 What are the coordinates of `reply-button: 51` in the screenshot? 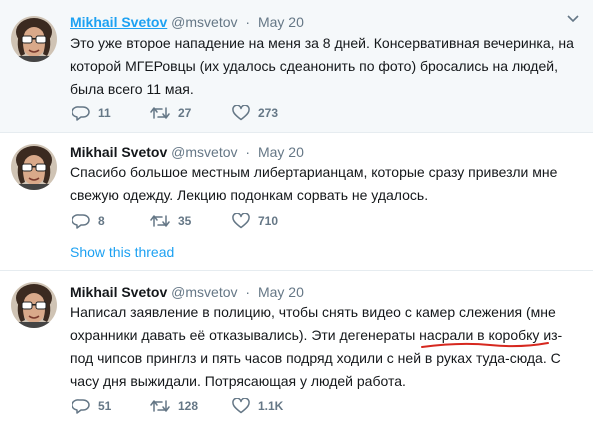 It's located at (91, 406).